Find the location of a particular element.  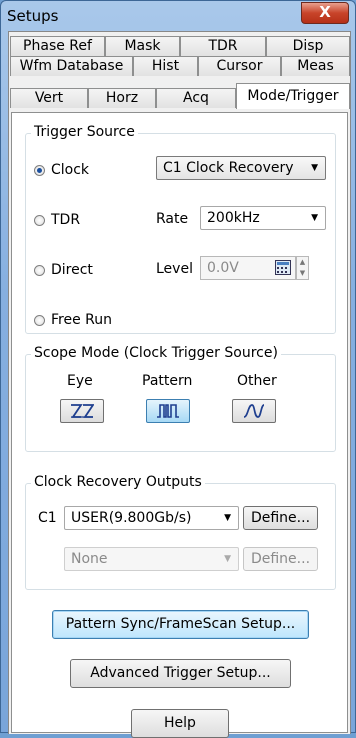

radio-tdr: TDR is located at coordinates (57, 220).